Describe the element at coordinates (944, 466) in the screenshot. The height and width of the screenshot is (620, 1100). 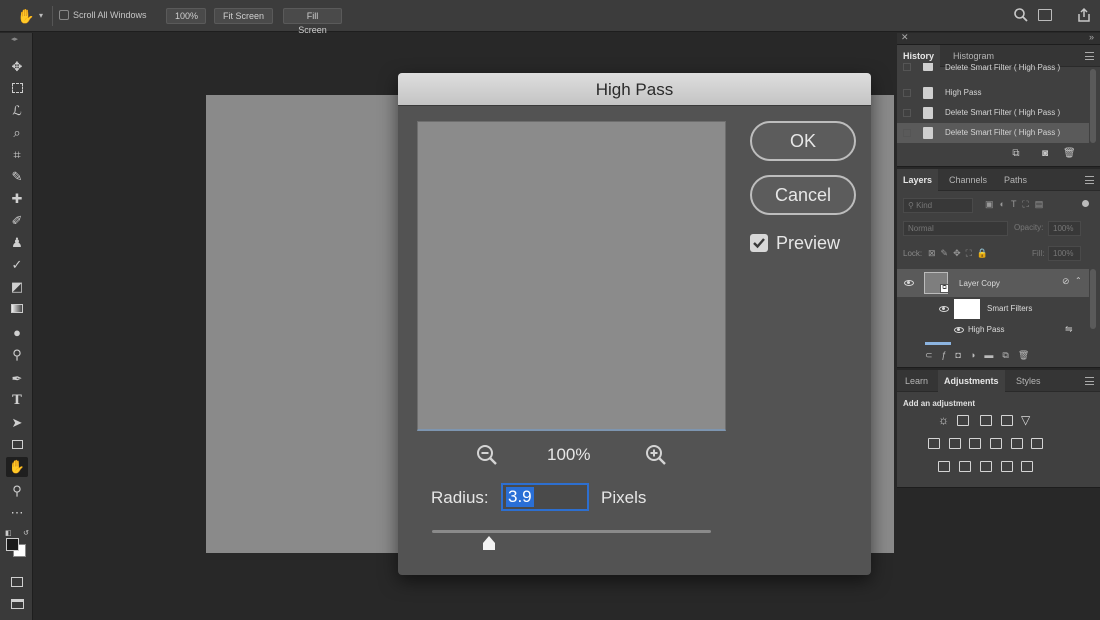
I see `invert-icon` at that location.